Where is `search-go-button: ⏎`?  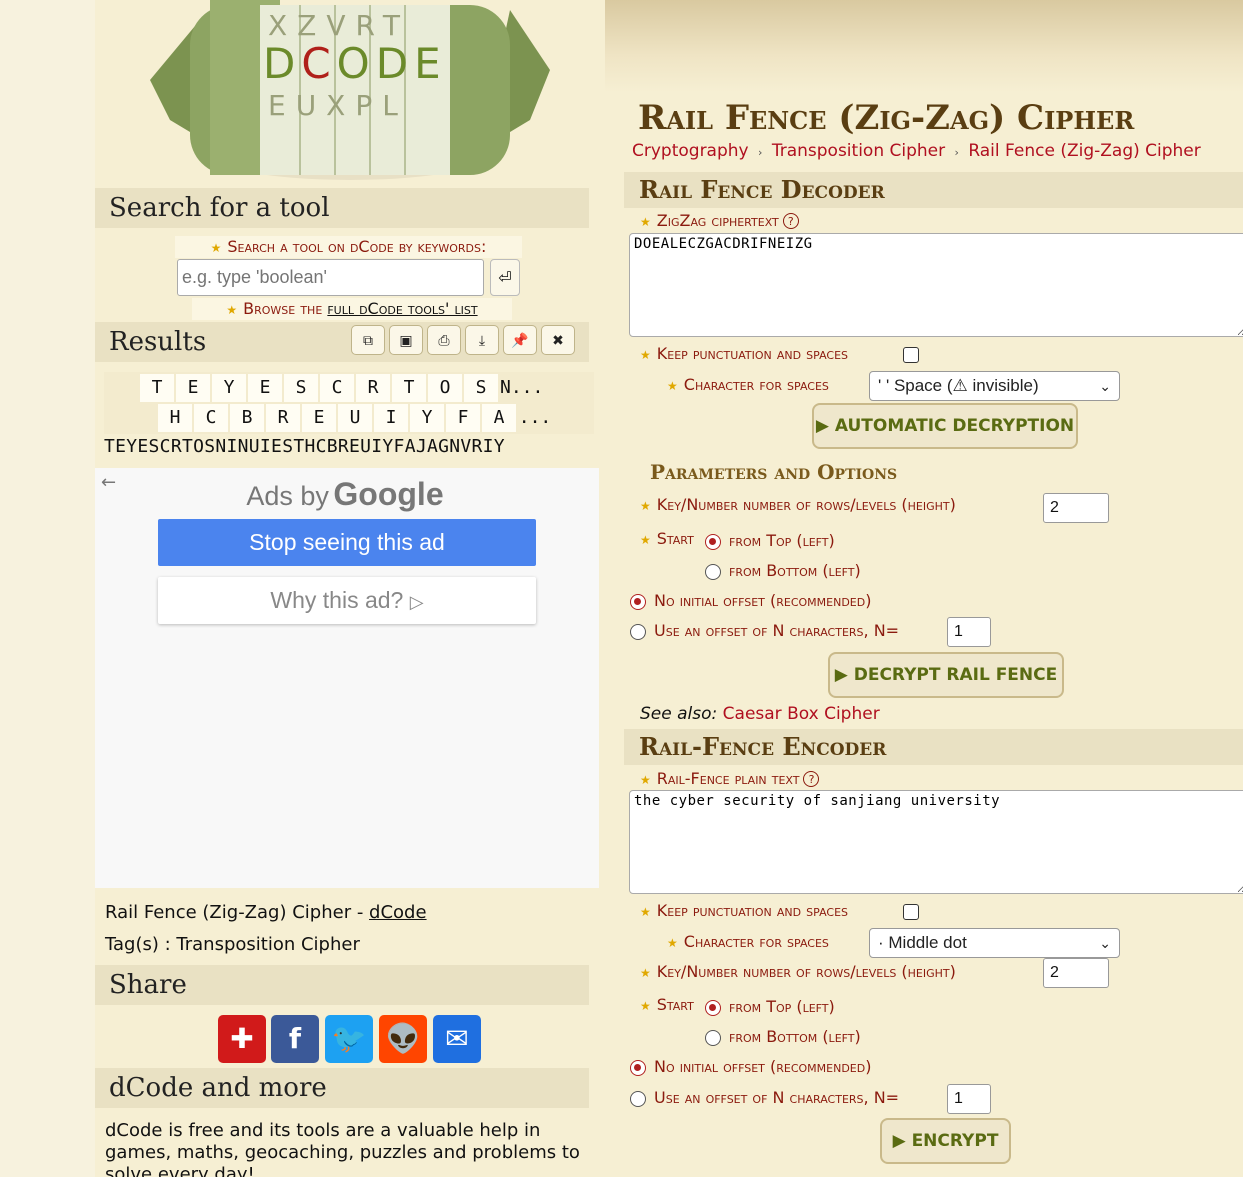
search-go-button: ⏎ is located at coordinates (505, 277).